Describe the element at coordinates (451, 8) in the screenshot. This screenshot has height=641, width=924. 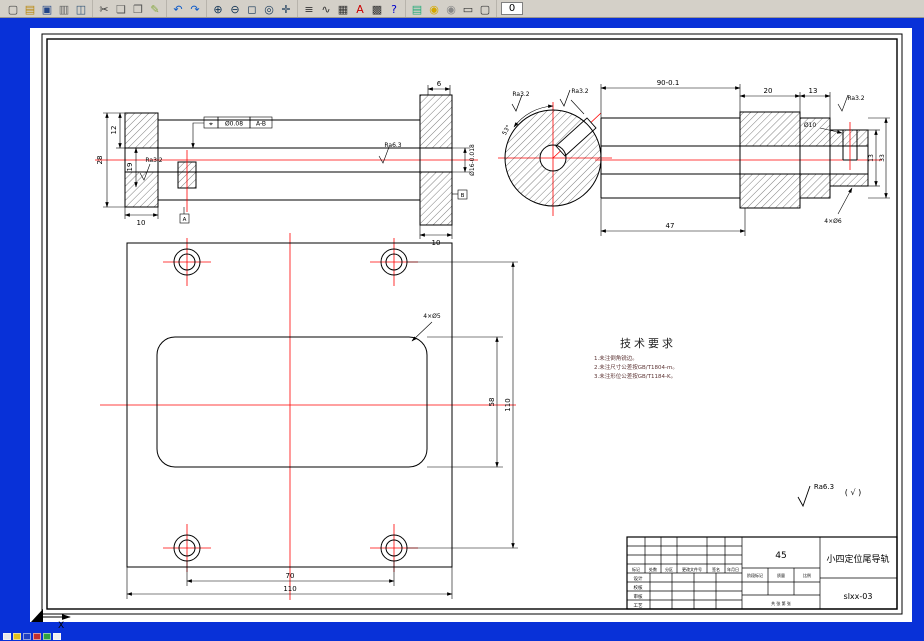
I see `toolbar-icon-bulb-off: ◉` at that location.